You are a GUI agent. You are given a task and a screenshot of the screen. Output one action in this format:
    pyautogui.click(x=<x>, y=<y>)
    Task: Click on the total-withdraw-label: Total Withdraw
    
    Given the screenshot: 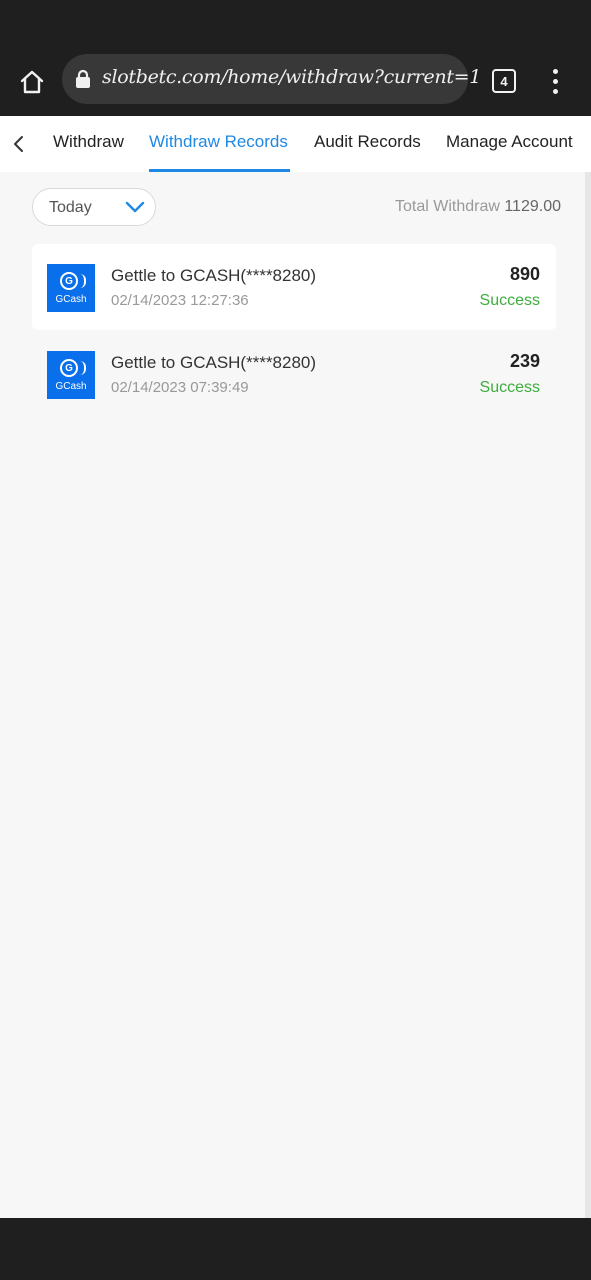 What is the action you would take?
    pyautogui.click(x=447, y=206)
    